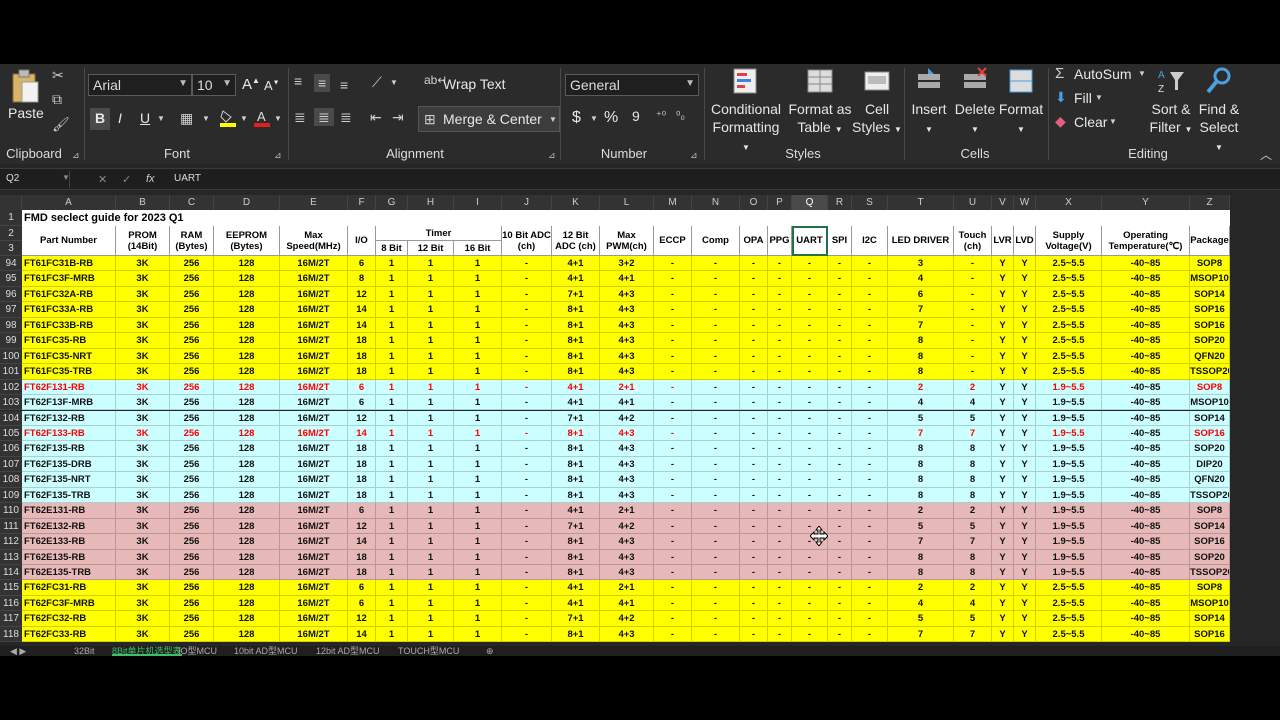 The width and height of the screenshot is (1280, 720). I want to click on align-center-icon: ≣, so click(324, 117).